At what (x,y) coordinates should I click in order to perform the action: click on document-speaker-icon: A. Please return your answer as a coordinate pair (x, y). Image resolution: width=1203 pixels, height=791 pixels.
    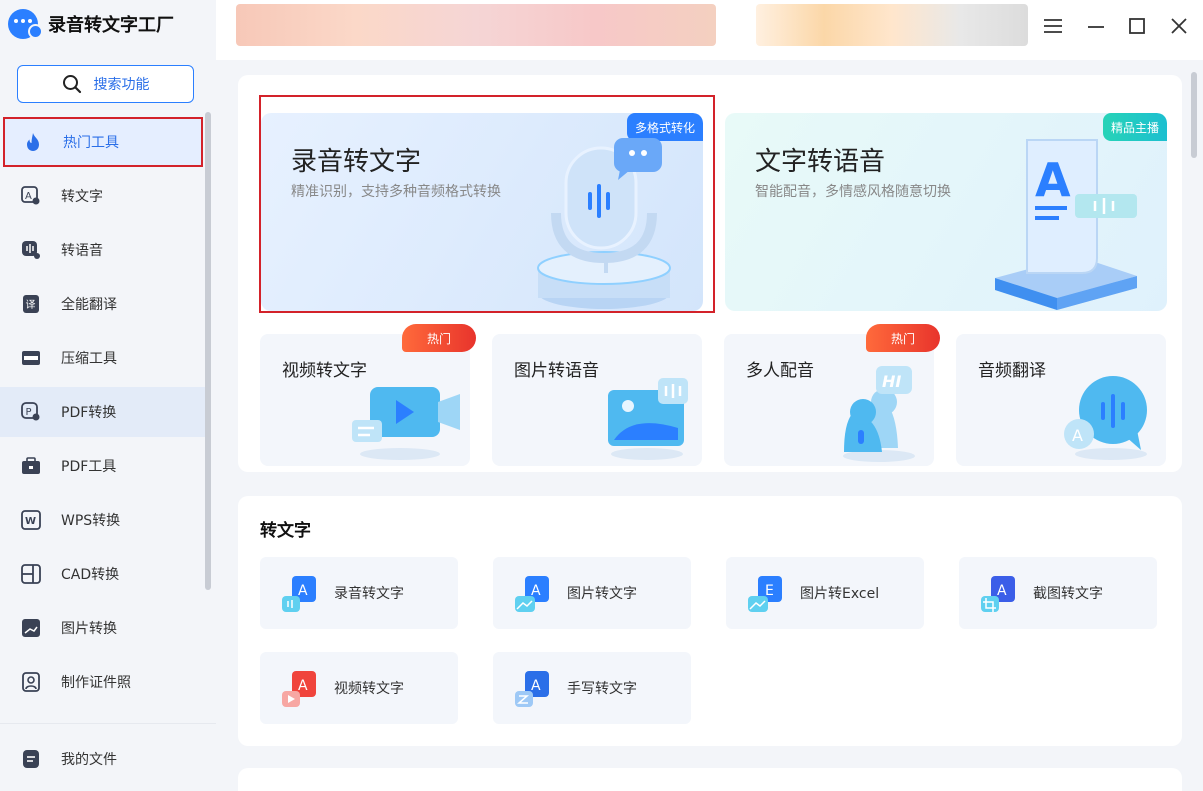
    Looking at the image, I should click on (1066, 224).